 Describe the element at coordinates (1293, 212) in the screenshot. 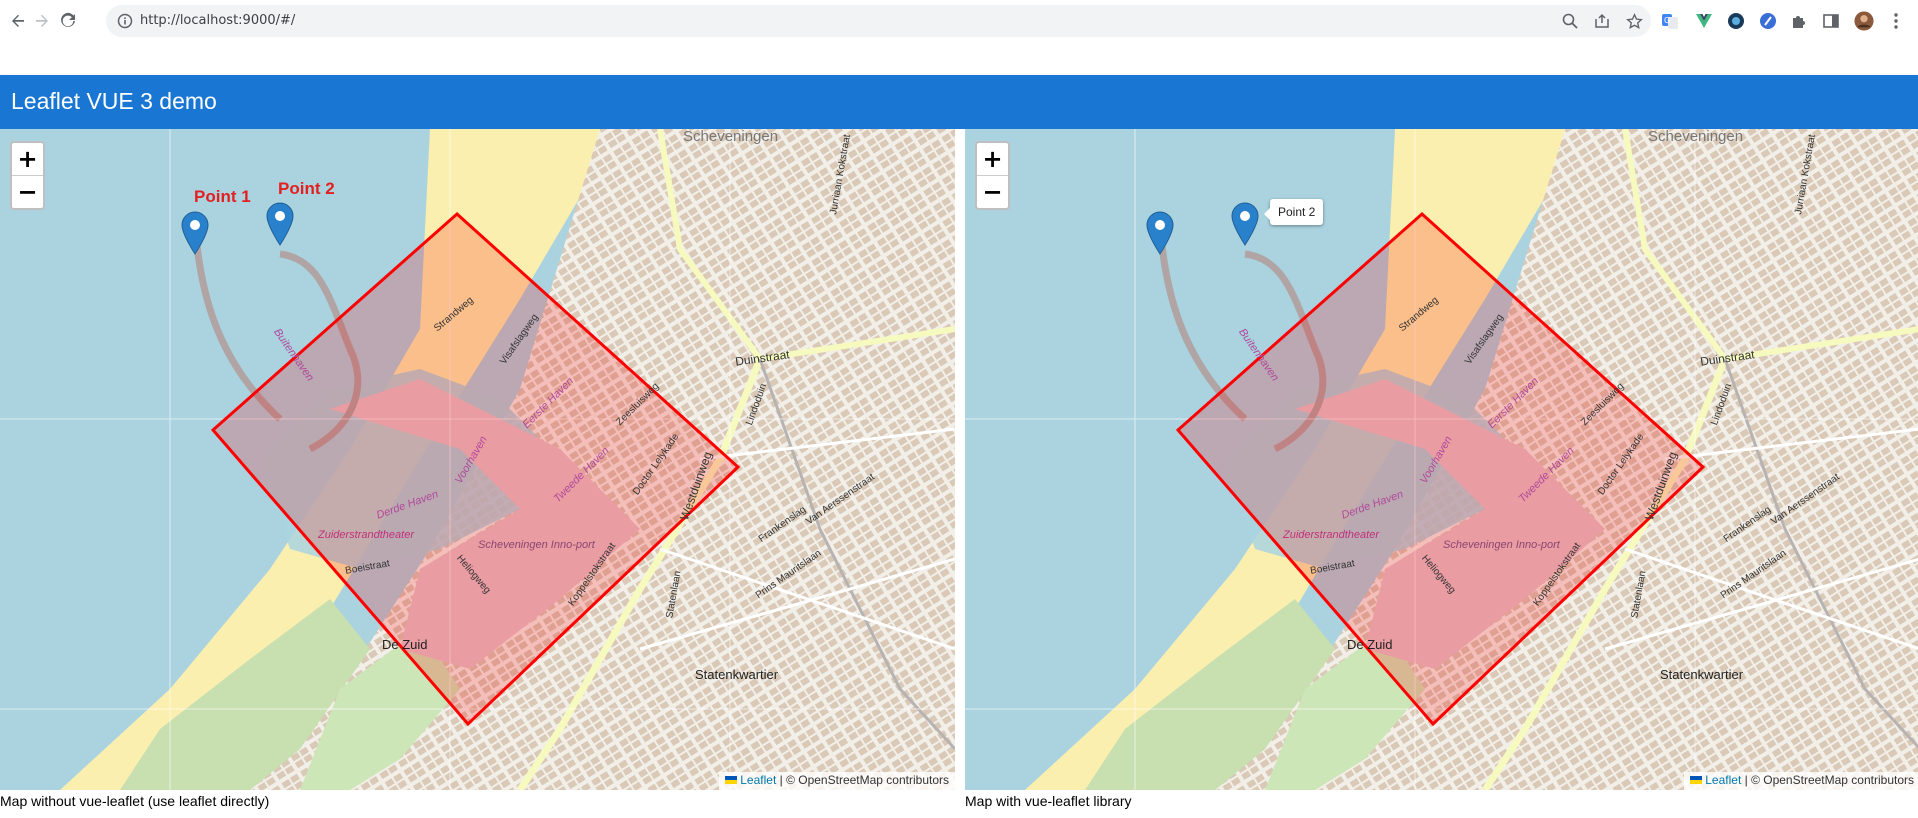

I see `point-2-tooltip: Point 2` at that location.